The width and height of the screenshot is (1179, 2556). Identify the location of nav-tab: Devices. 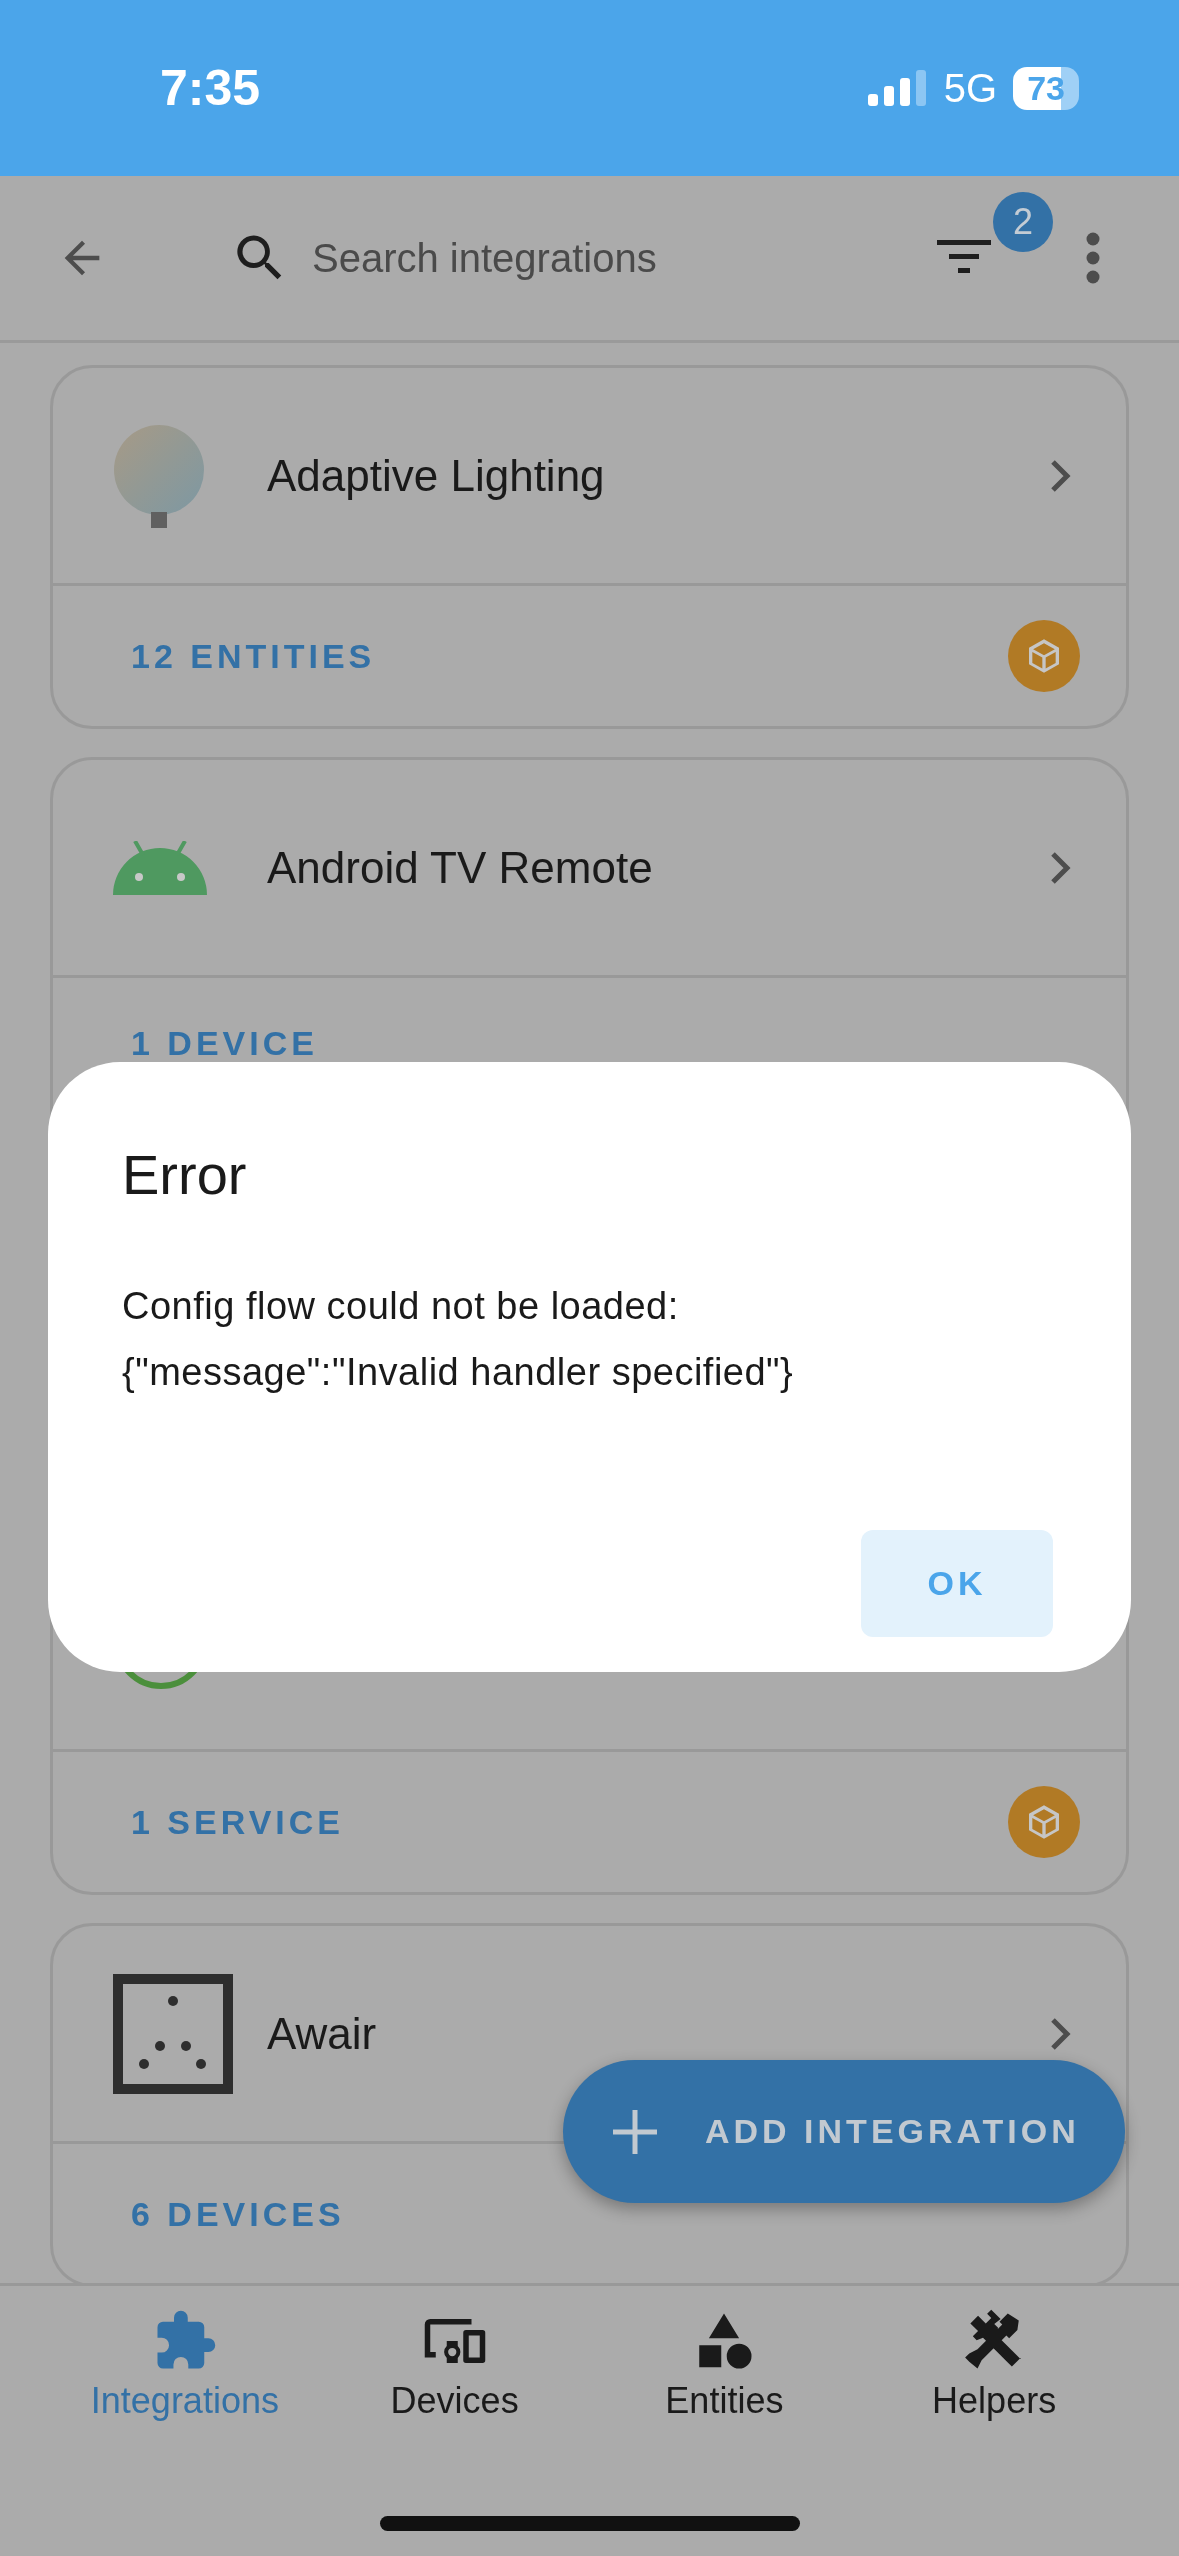
(454, 2365).